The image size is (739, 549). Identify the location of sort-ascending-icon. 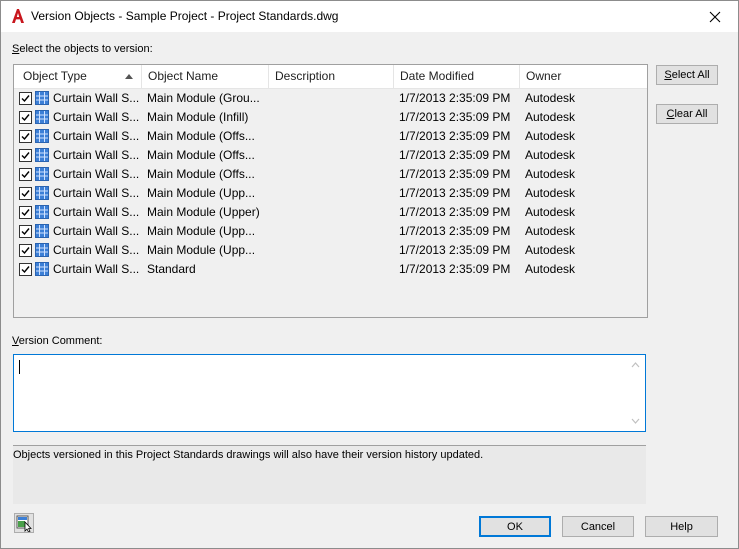
(129, 76).